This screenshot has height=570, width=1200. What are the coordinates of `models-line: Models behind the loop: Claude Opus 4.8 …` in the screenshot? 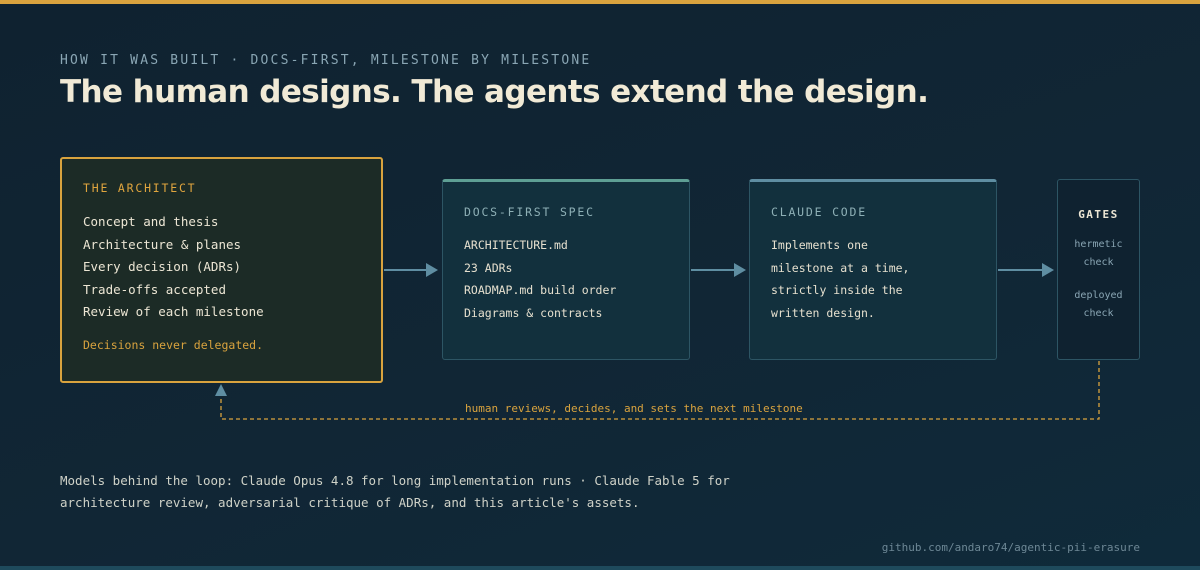 It's located at (395, 480).